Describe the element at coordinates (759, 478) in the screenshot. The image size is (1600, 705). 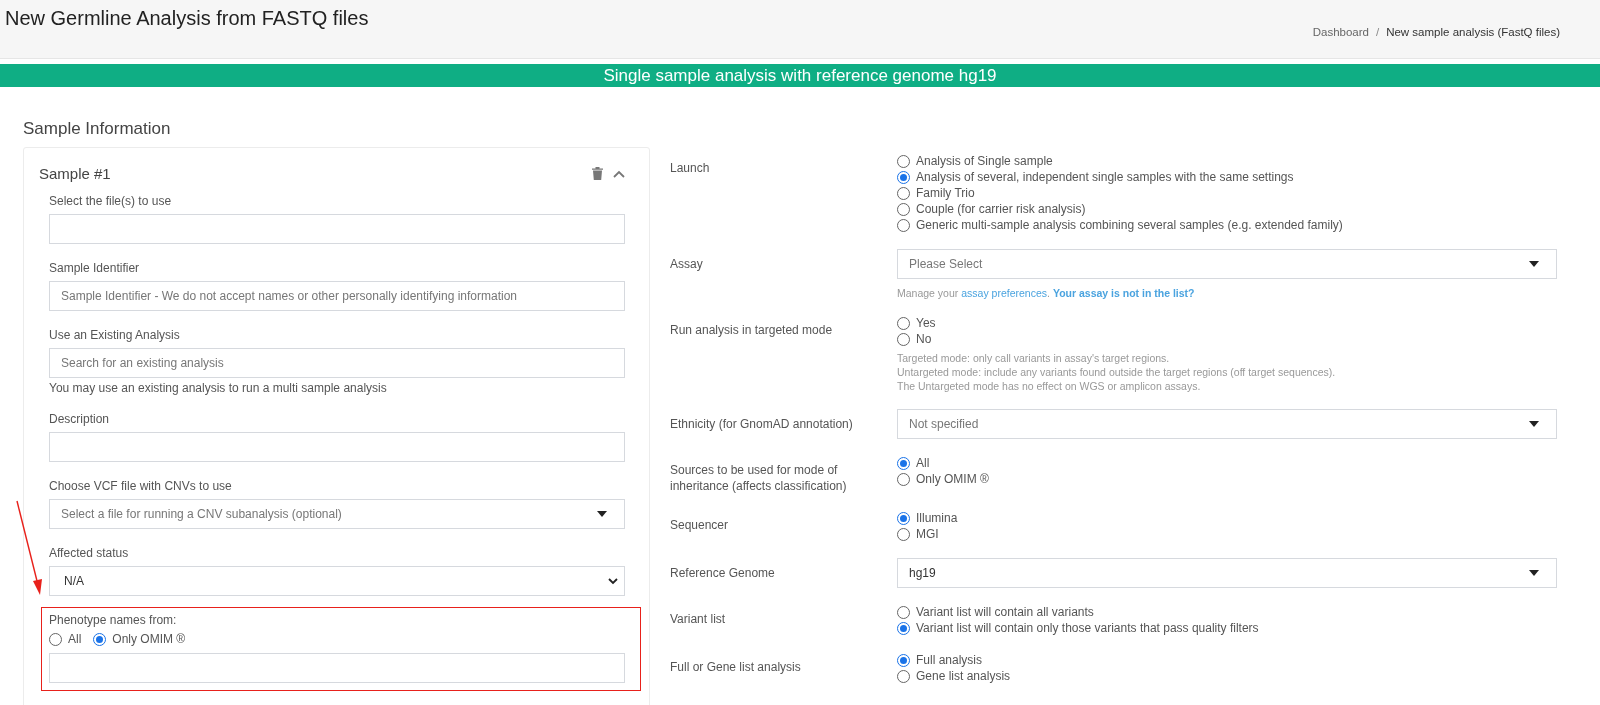
I see `setting-label: Sources to be used for mode of inheritance (affects classification)` at that location.